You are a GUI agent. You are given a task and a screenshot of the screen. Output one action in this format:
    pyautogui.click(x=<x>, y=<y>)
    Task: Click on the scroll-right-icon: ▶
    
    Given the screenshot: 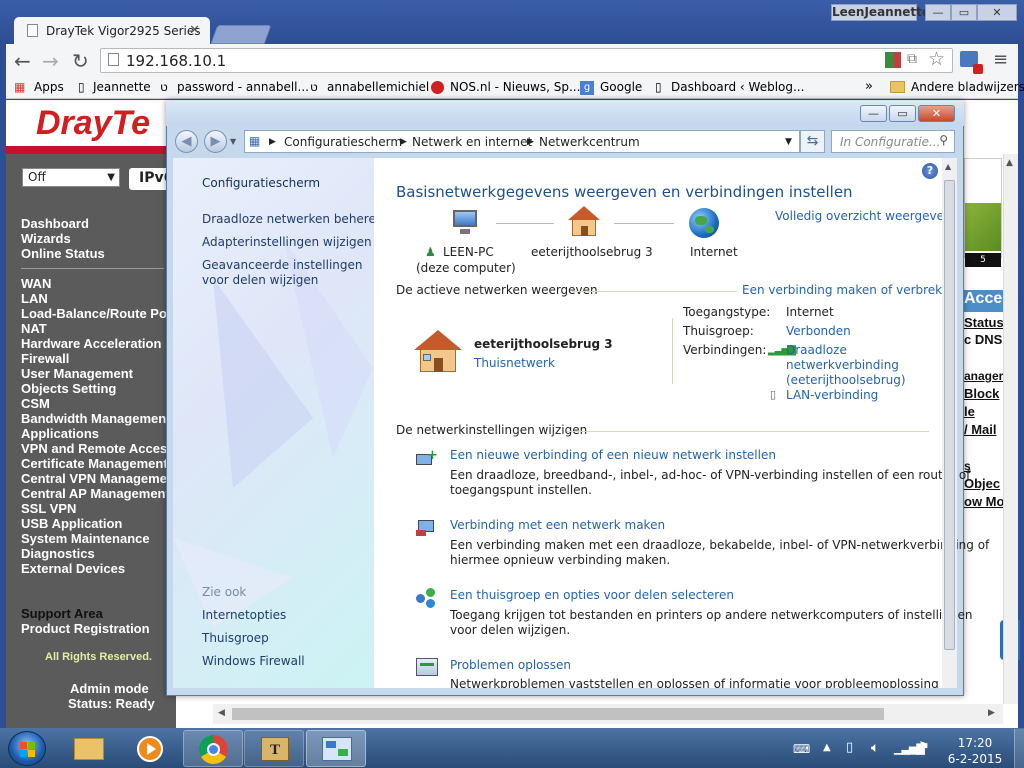 What is the action you would take?
    pyautogui.click(x=991, y=713)
    